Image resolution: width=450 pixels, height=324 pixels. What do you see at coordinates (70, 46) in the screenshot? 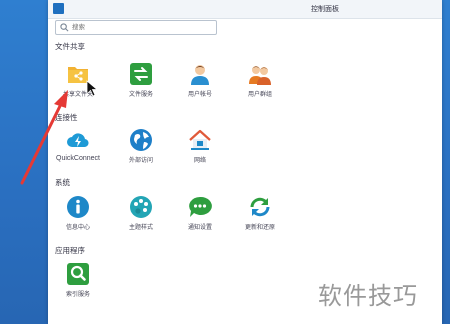
I see `section-title-file-sharing: 文件共享` at bounding box center [70, 46].